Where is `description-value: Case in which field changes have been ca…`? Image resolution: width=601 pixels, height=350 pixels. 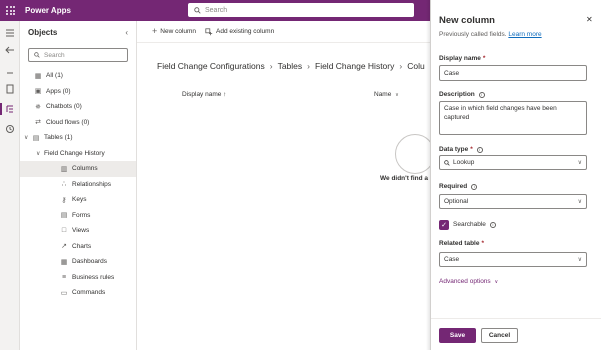
description-value: Case in which field changes have been ca… is located at coordinates (500, 113).